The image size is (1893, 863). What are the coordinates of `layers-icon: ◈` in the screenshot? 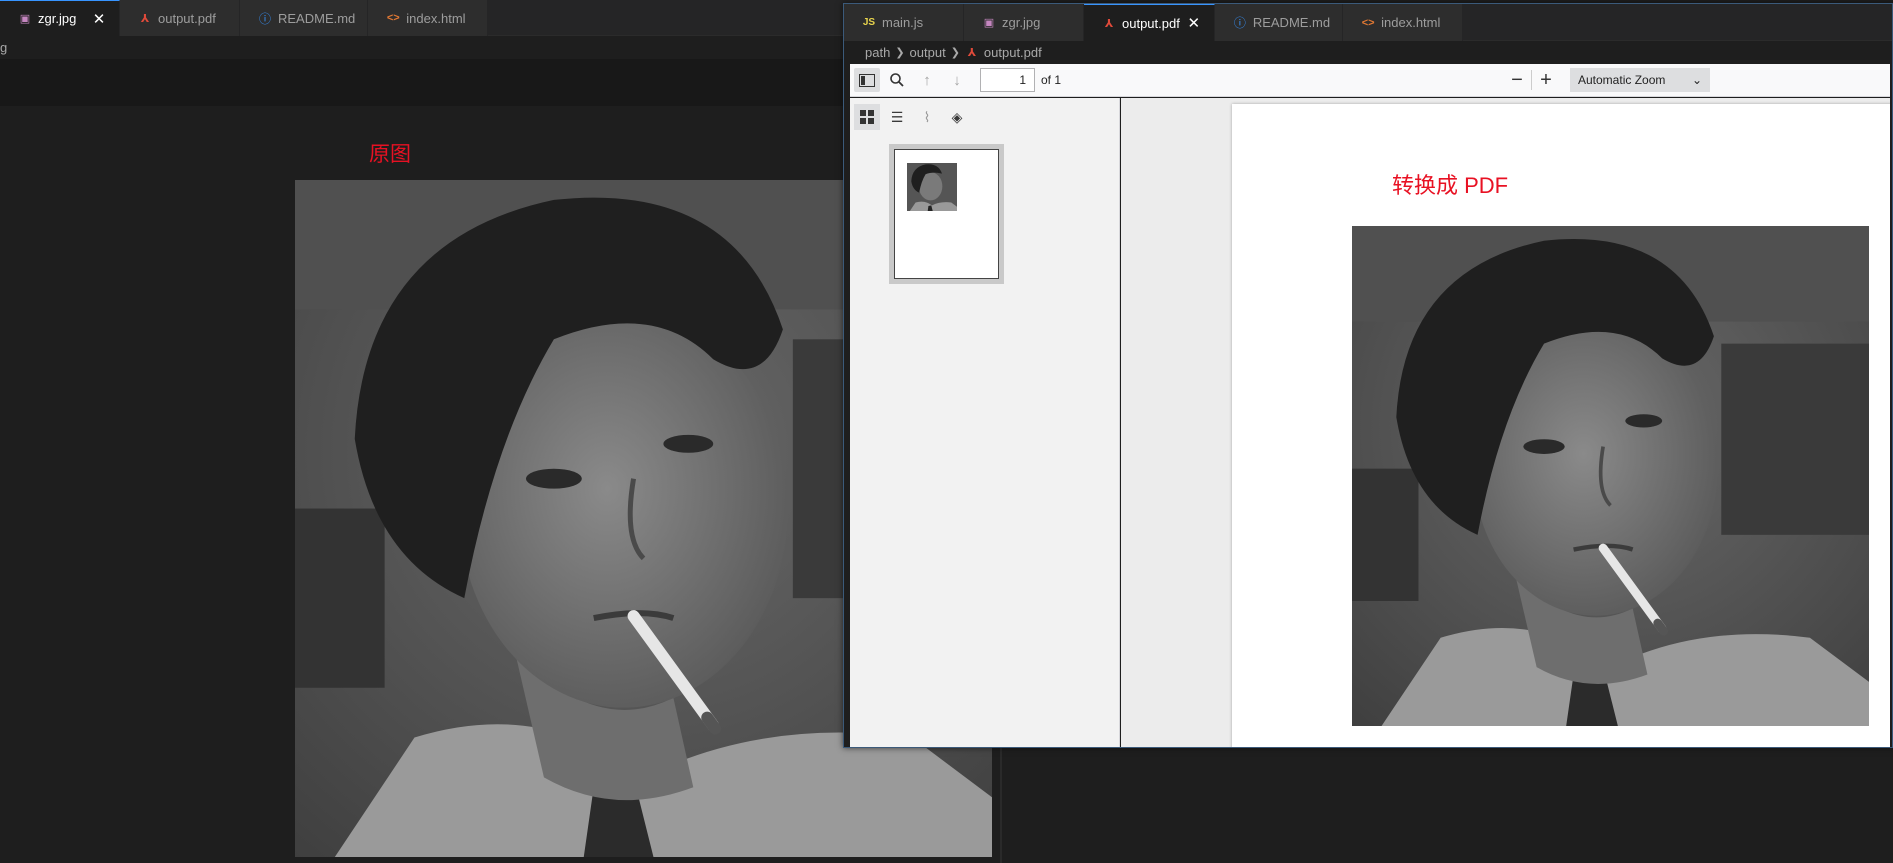 It's located at (957, 116).